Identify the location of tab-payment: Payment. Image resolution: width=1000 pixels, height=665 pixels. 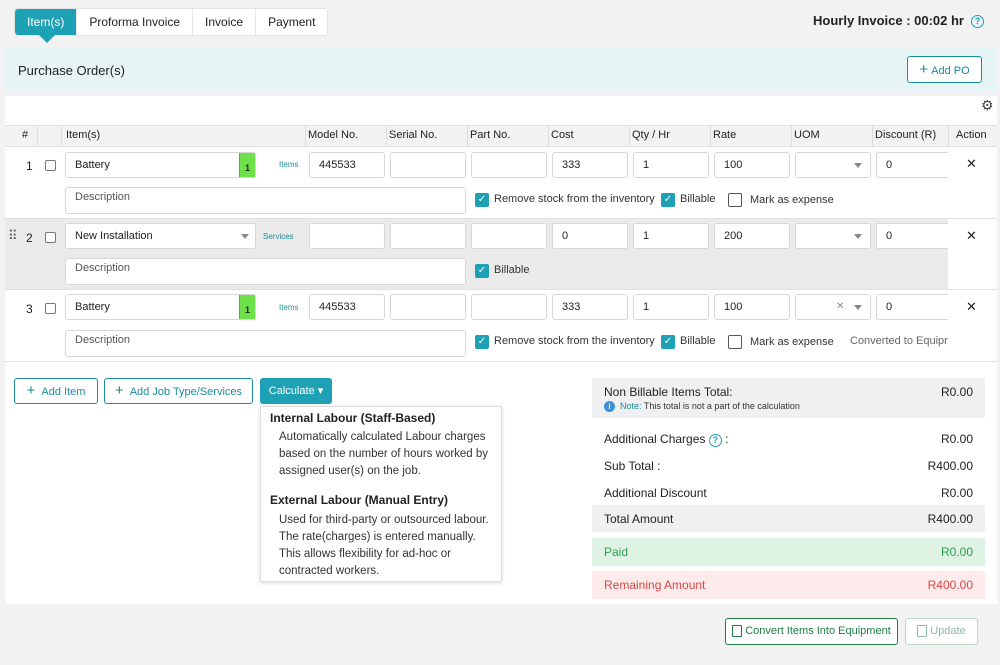
(291, 22).